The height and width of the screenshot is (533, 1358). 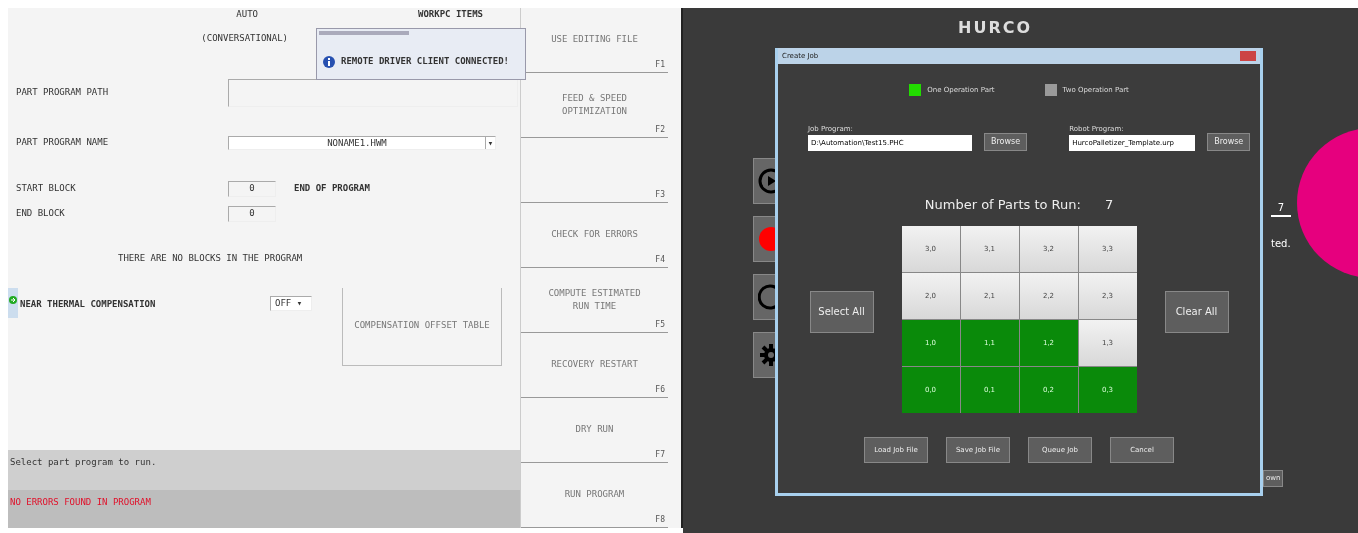 I want to click on end-block-field: 0, so click(x=252, y=214).